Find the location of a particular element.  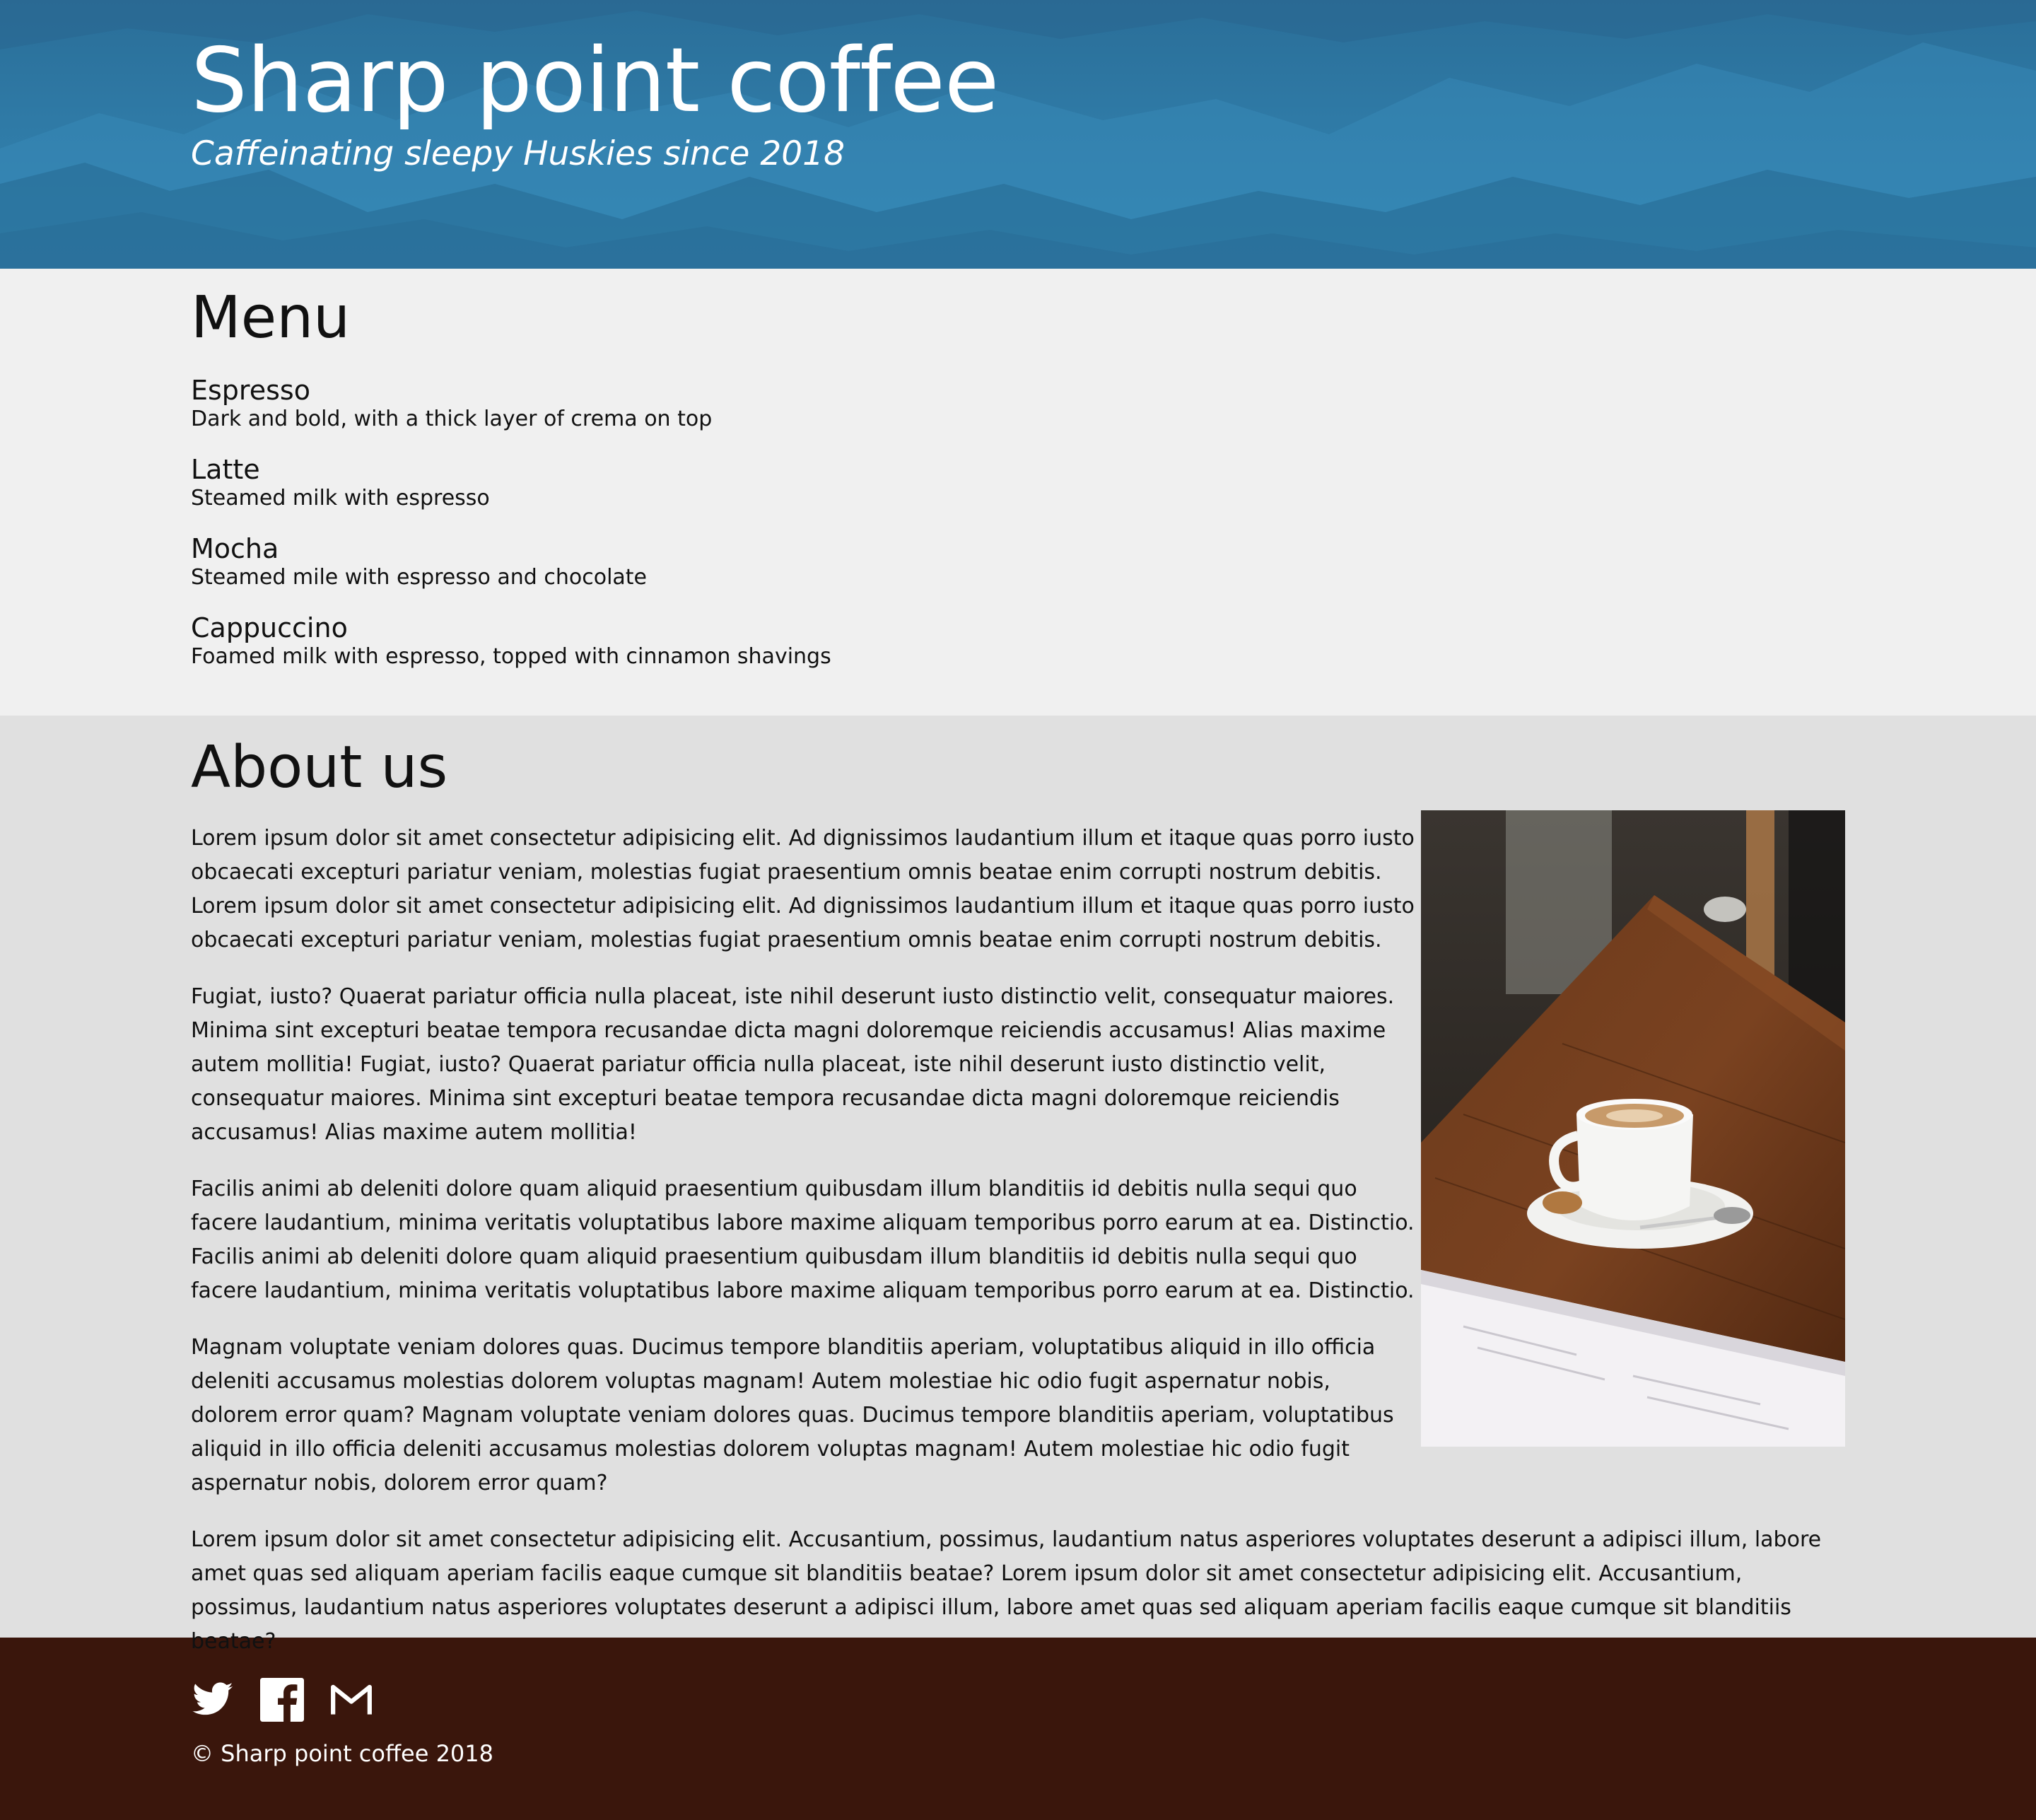

facebook-icon is located at coordinates (282, 1700).